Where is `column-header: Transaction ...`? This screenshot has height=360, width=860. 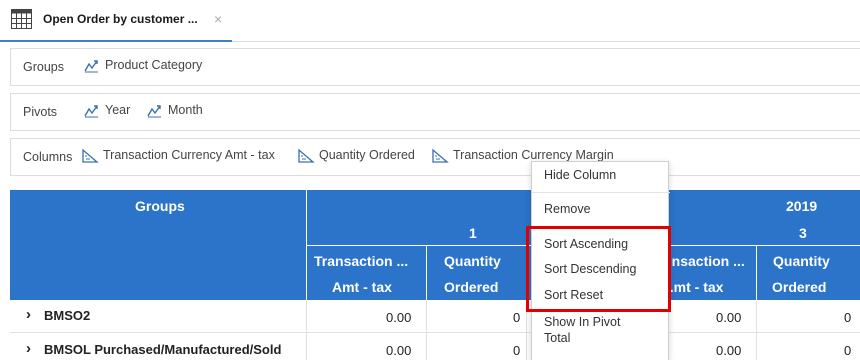
column-header: Transaction ... is located at coordinates (361, 261).